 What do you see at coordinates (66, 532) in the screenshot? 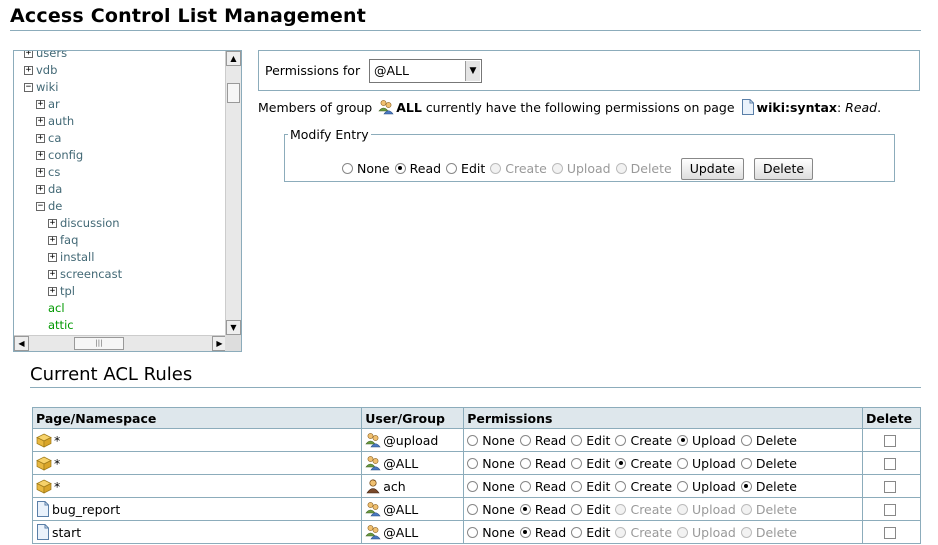
I see `page-namespace-link: start` at bounding box center [66, 532].